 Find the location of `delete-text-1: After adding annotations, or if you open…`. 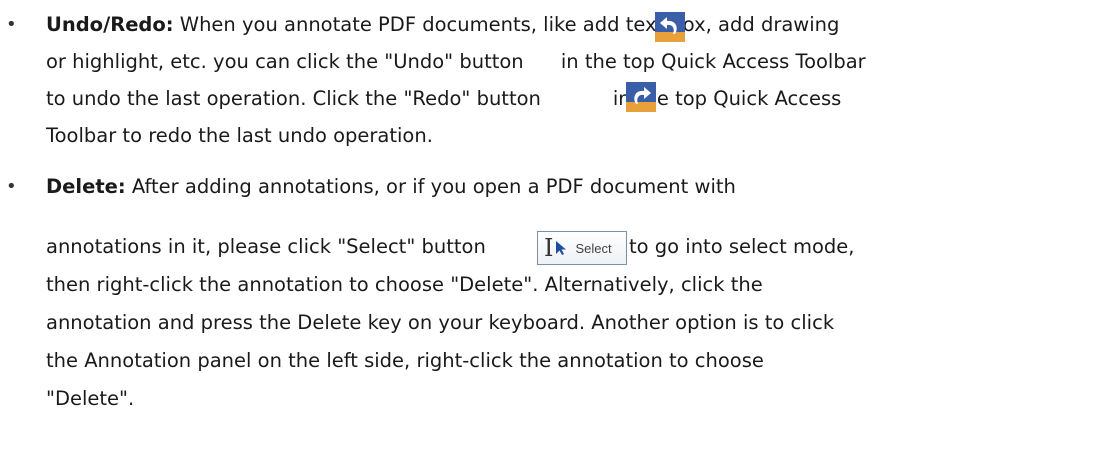

delete-text-1: After adding annotations, or if you open… is located at coordinates (430, 186).